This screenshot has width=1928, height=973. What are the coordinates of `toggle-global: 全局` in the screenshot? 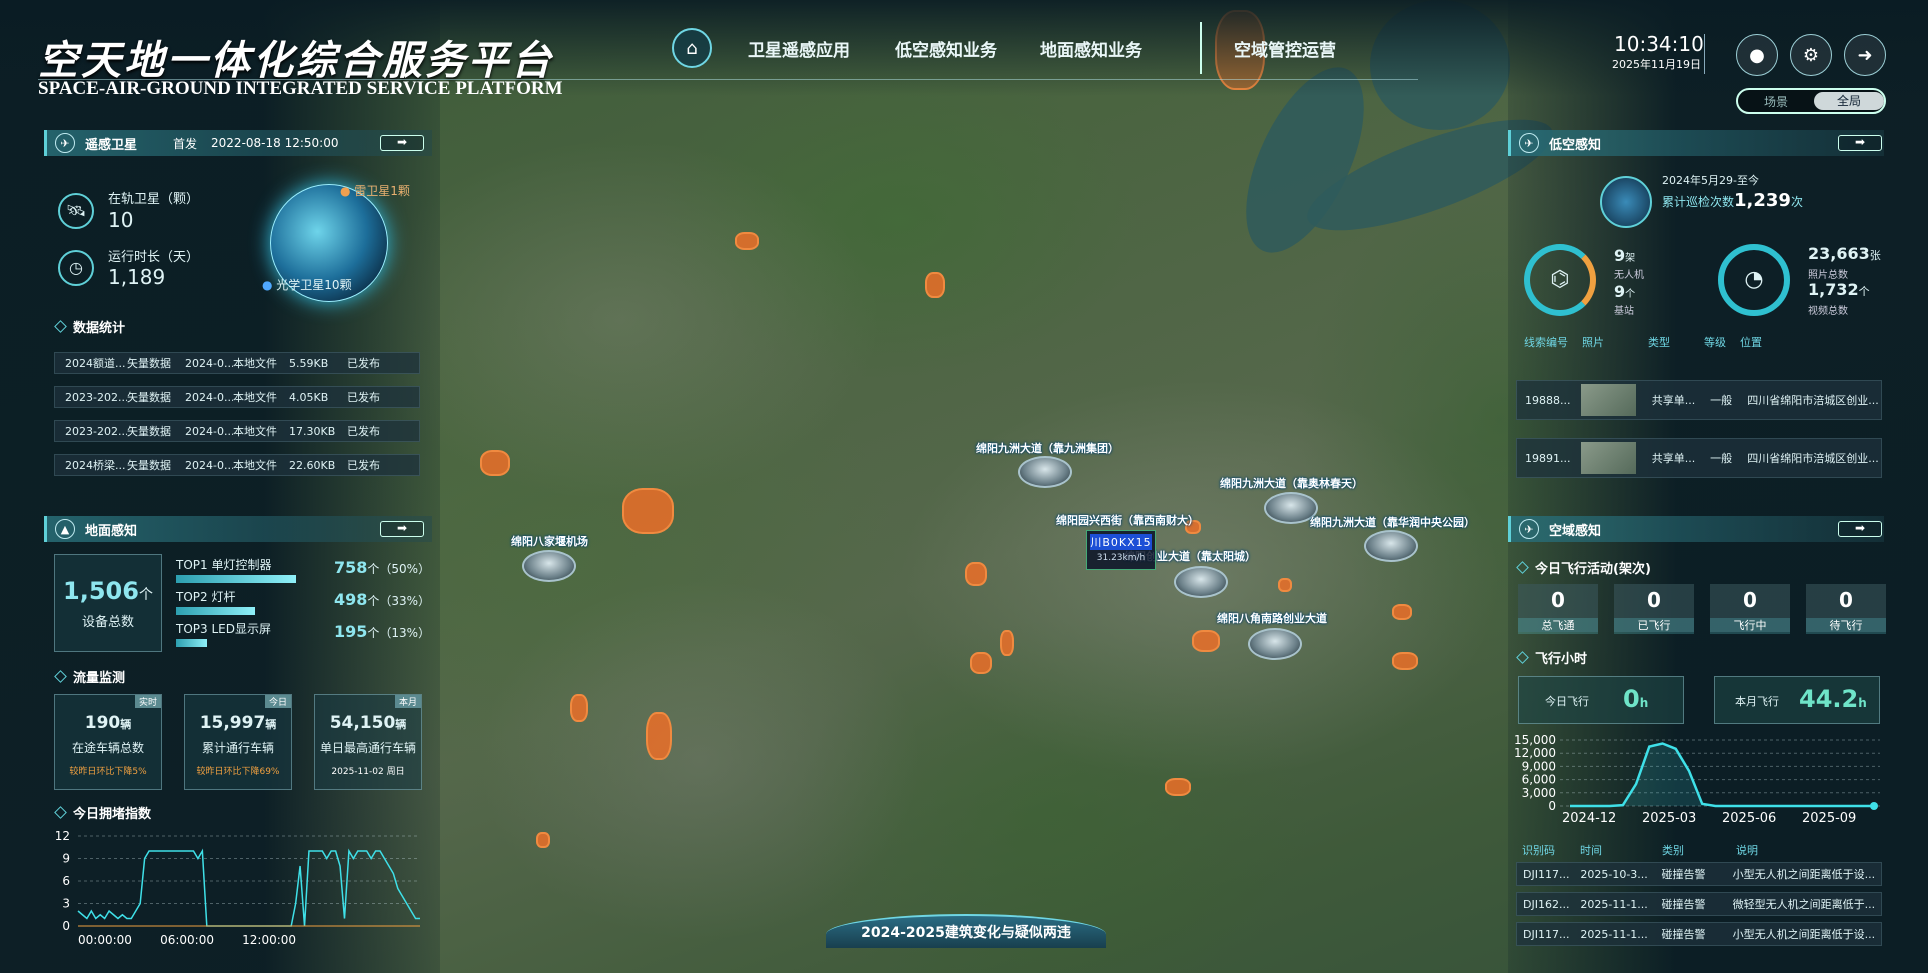 It's located at (1849, 101).